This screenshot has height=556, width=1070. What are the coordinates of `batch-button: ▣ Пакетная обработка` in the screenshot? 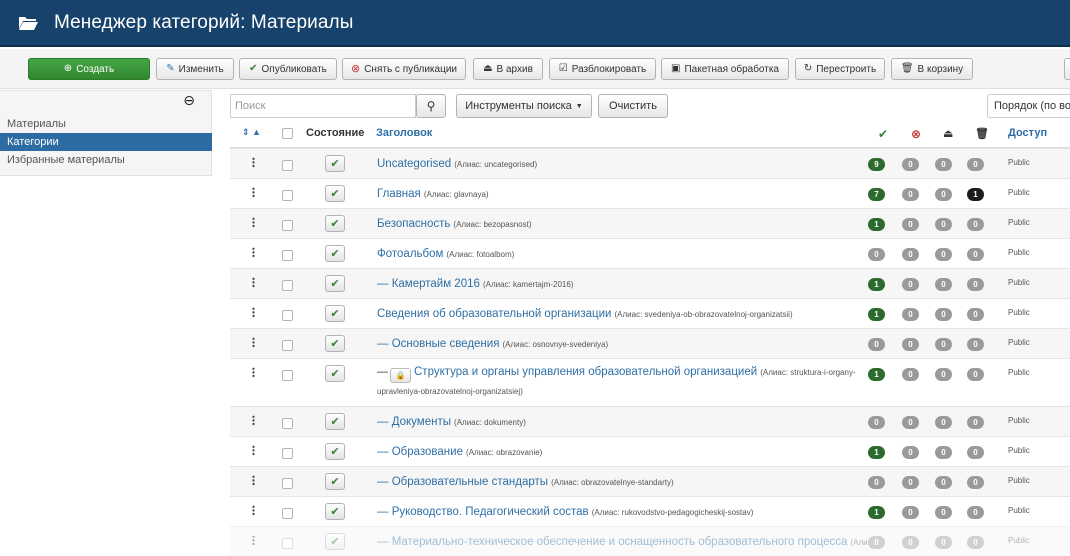 It's located at (725, 69).